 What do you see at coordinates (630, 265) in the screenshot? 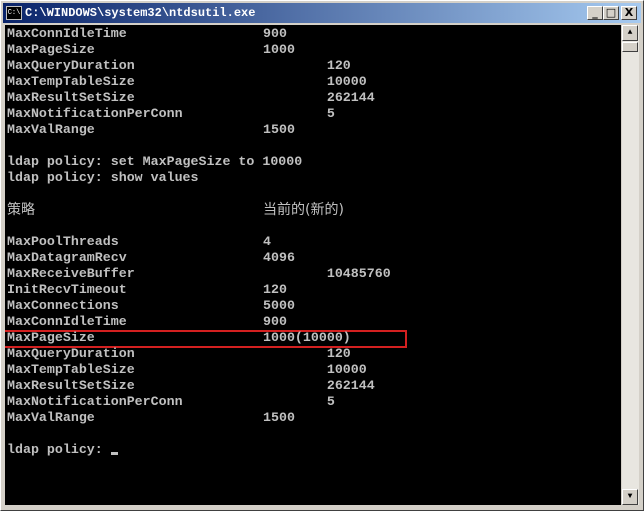
I see `vertical-scrollbar: ▲ ▼` at bounding box center [630, 265].